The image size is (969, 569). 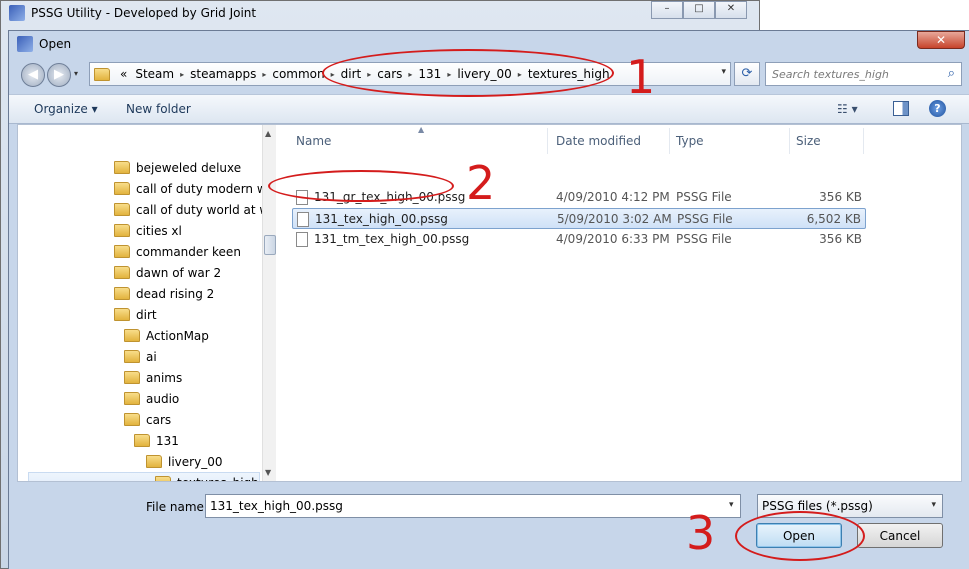 I want to click on tree-item: ai, so click(x=140, y=356).